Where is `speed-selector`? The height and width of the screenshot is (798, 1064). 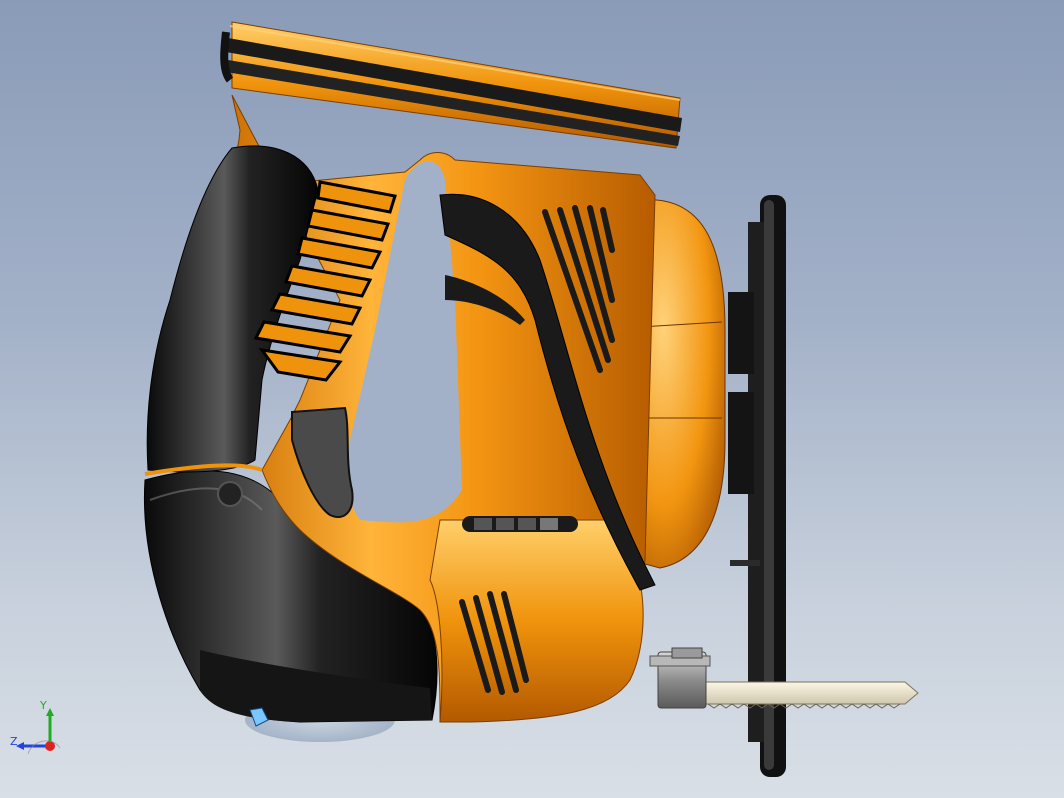 speed-selector is located at coordinates (520, 524).